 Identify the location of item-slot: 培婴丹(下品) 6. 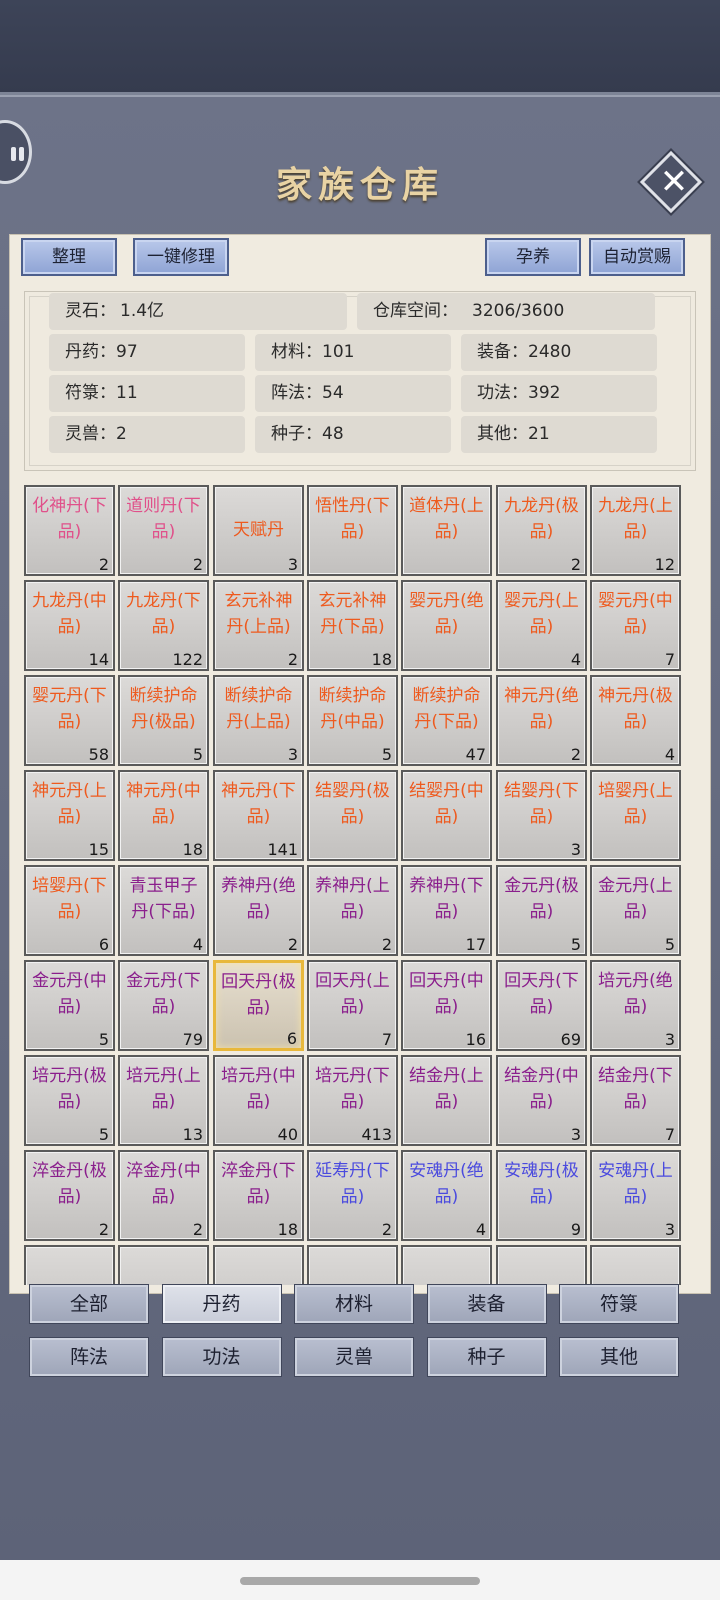
(69, 910).